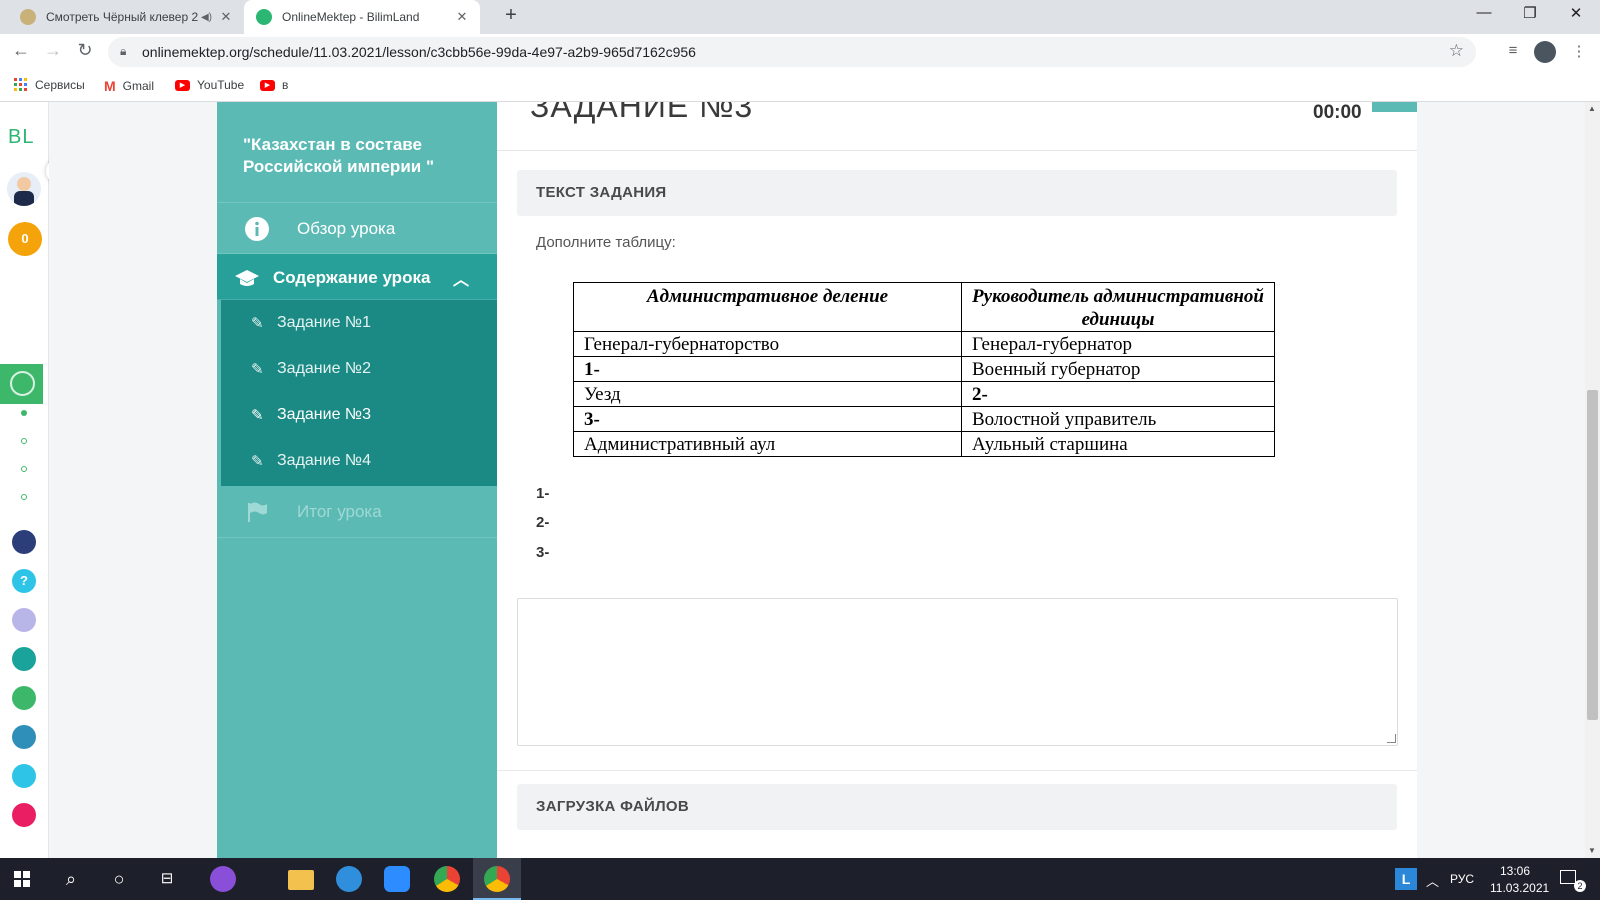 The image size is (1600, 900). I want to click on resize-grip-icon, so click(1391, 738).